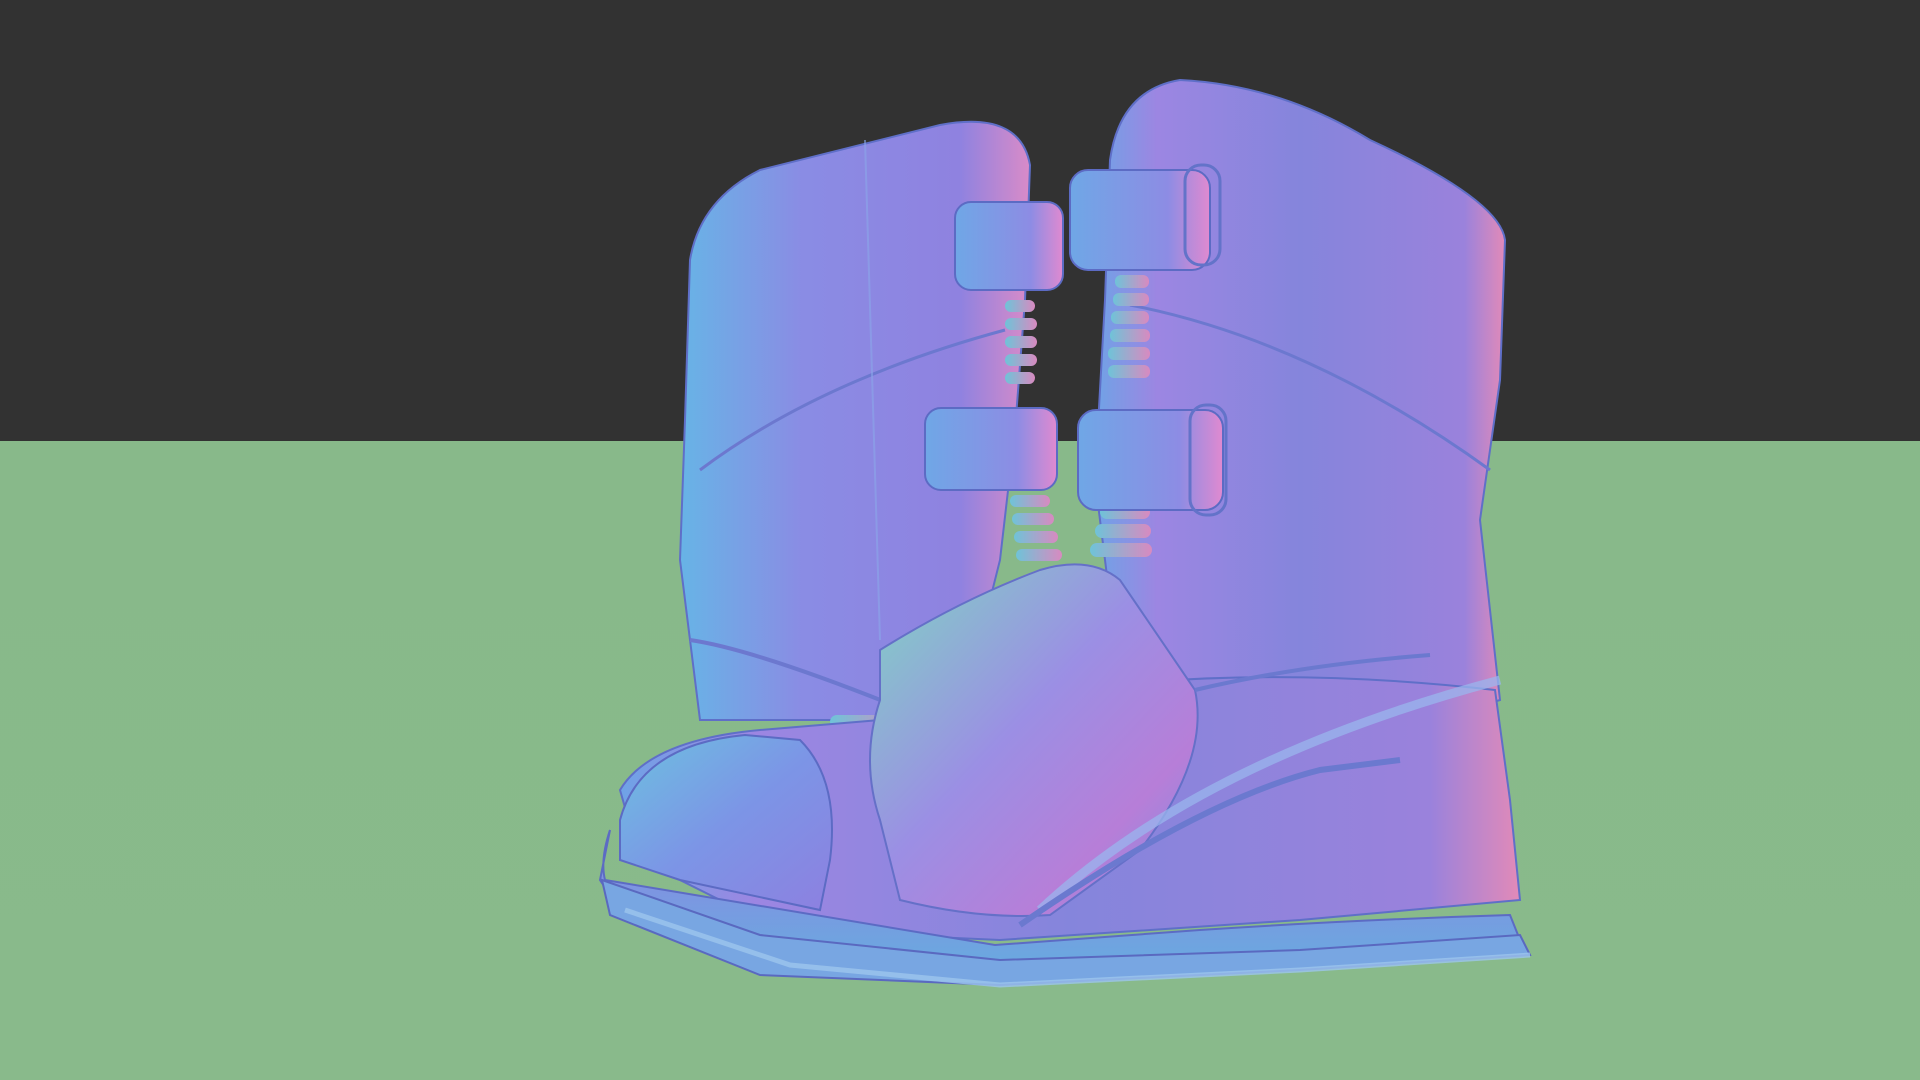  Describe the element at coordinates (1150, 460) in the screenshot. I see `right-boot-lower-strap` at that location.